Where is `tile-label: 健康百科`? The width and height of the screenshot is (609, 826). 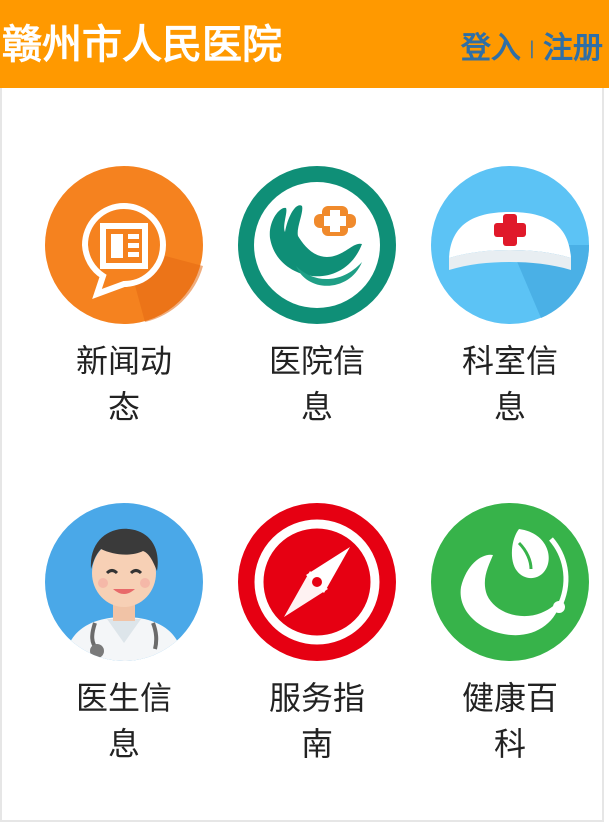
tile-label: 健康百科 is located at coordinates (509, 721).